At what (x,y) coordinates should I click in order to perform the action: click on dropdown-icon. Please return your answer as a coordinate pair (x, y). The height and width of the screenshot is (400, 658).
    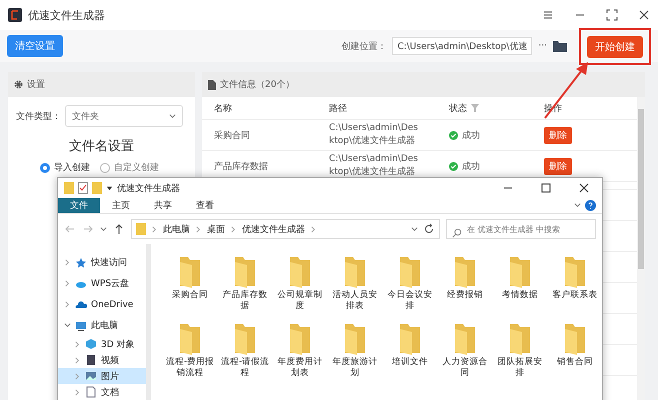
    Looking at the image, I should click on (109, 188).